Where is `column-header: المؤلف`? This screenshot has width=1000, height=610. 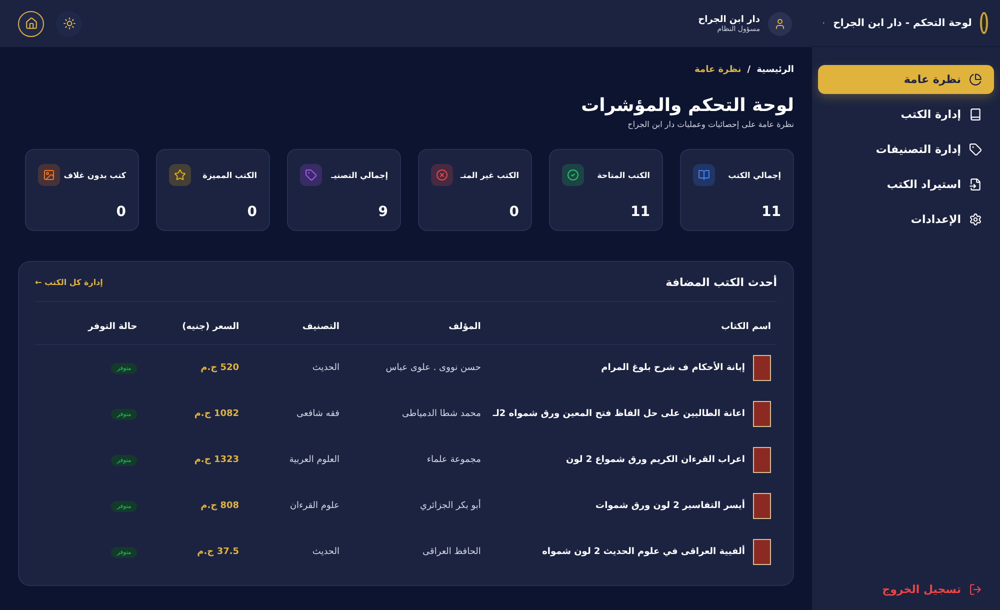
column-header: المؤلف is located at coordinates (416, 327).